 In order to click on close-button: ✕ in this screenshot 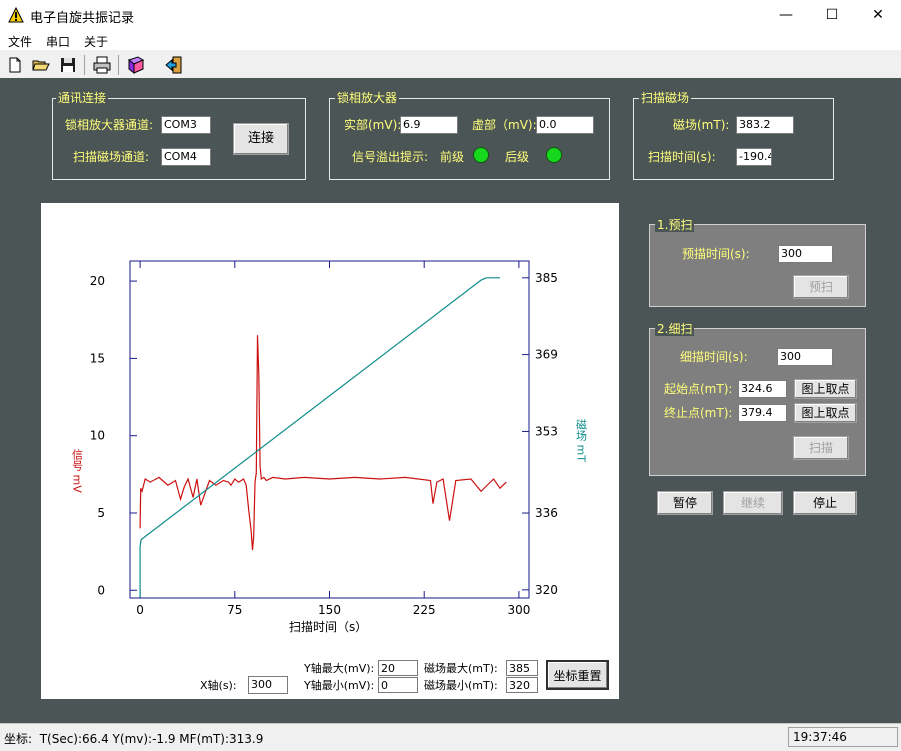, I will do `click(878, 15)`.